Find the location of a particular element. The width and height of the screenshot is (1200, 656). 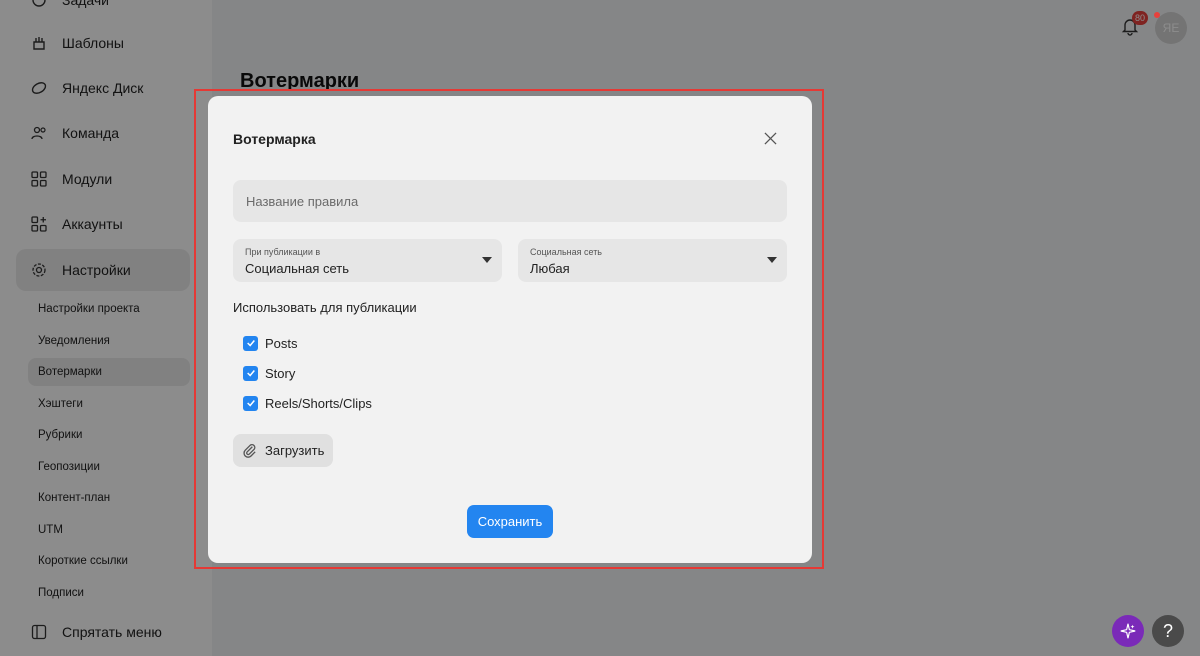

upload-button: Загрузить is located at coordinates (283, 450).